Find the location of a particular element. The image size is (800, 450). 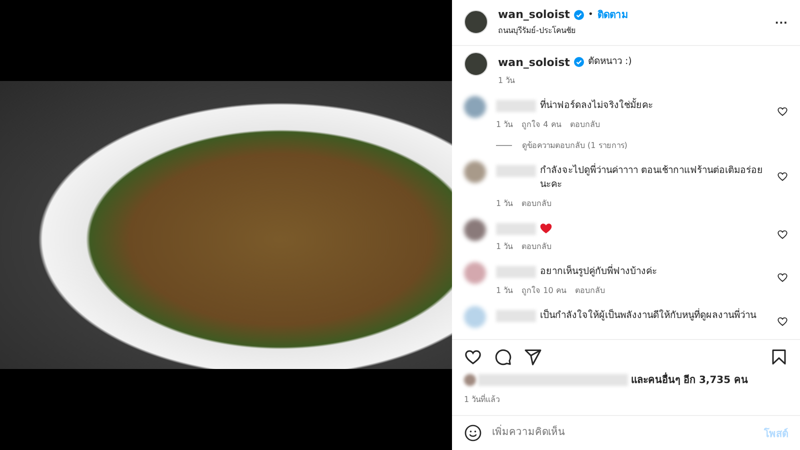

comment-text: กำลังจะไปดูพี่ว่านค่าาาา ตอนเช้ากาแฟร้านต่อเติมอร่อยนะคะ is located at coordinates (652, 178).